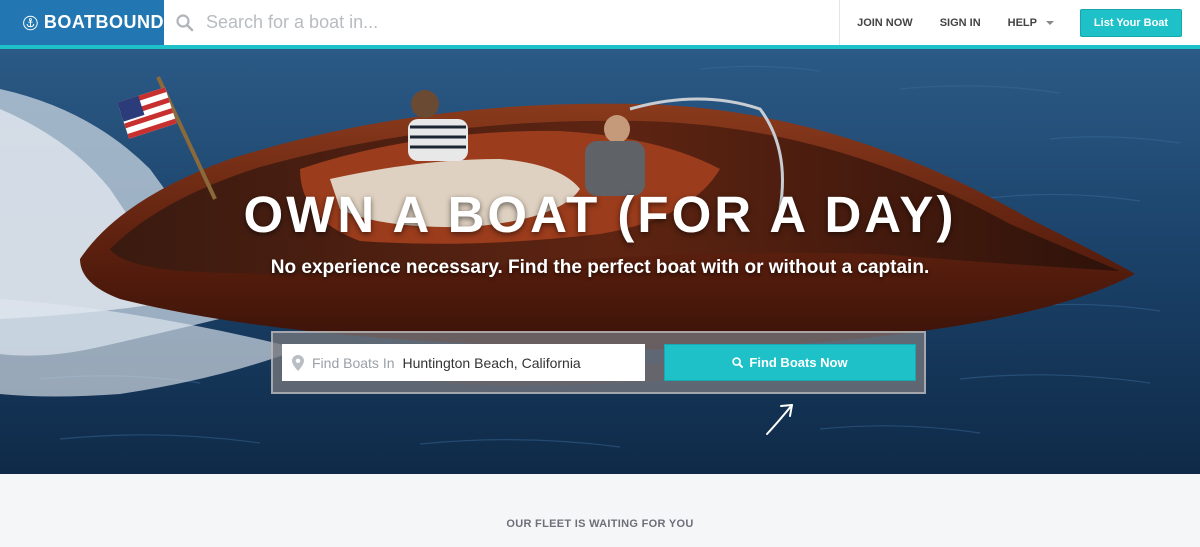 This screenshot has width=1200, height=547. I want to click on boatbound-logo: BOATBOUND, so click(82, 22).